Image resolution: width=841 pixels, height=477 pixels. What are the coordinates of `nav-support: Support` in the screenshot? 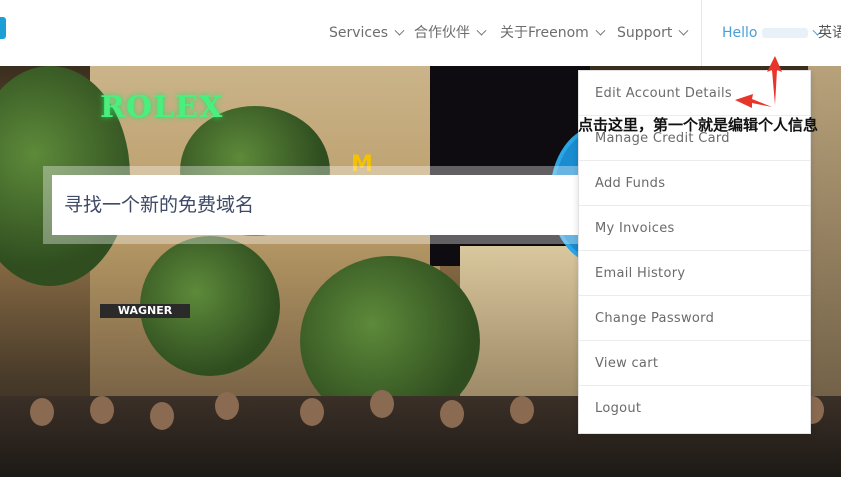 It's located at (653, 33).